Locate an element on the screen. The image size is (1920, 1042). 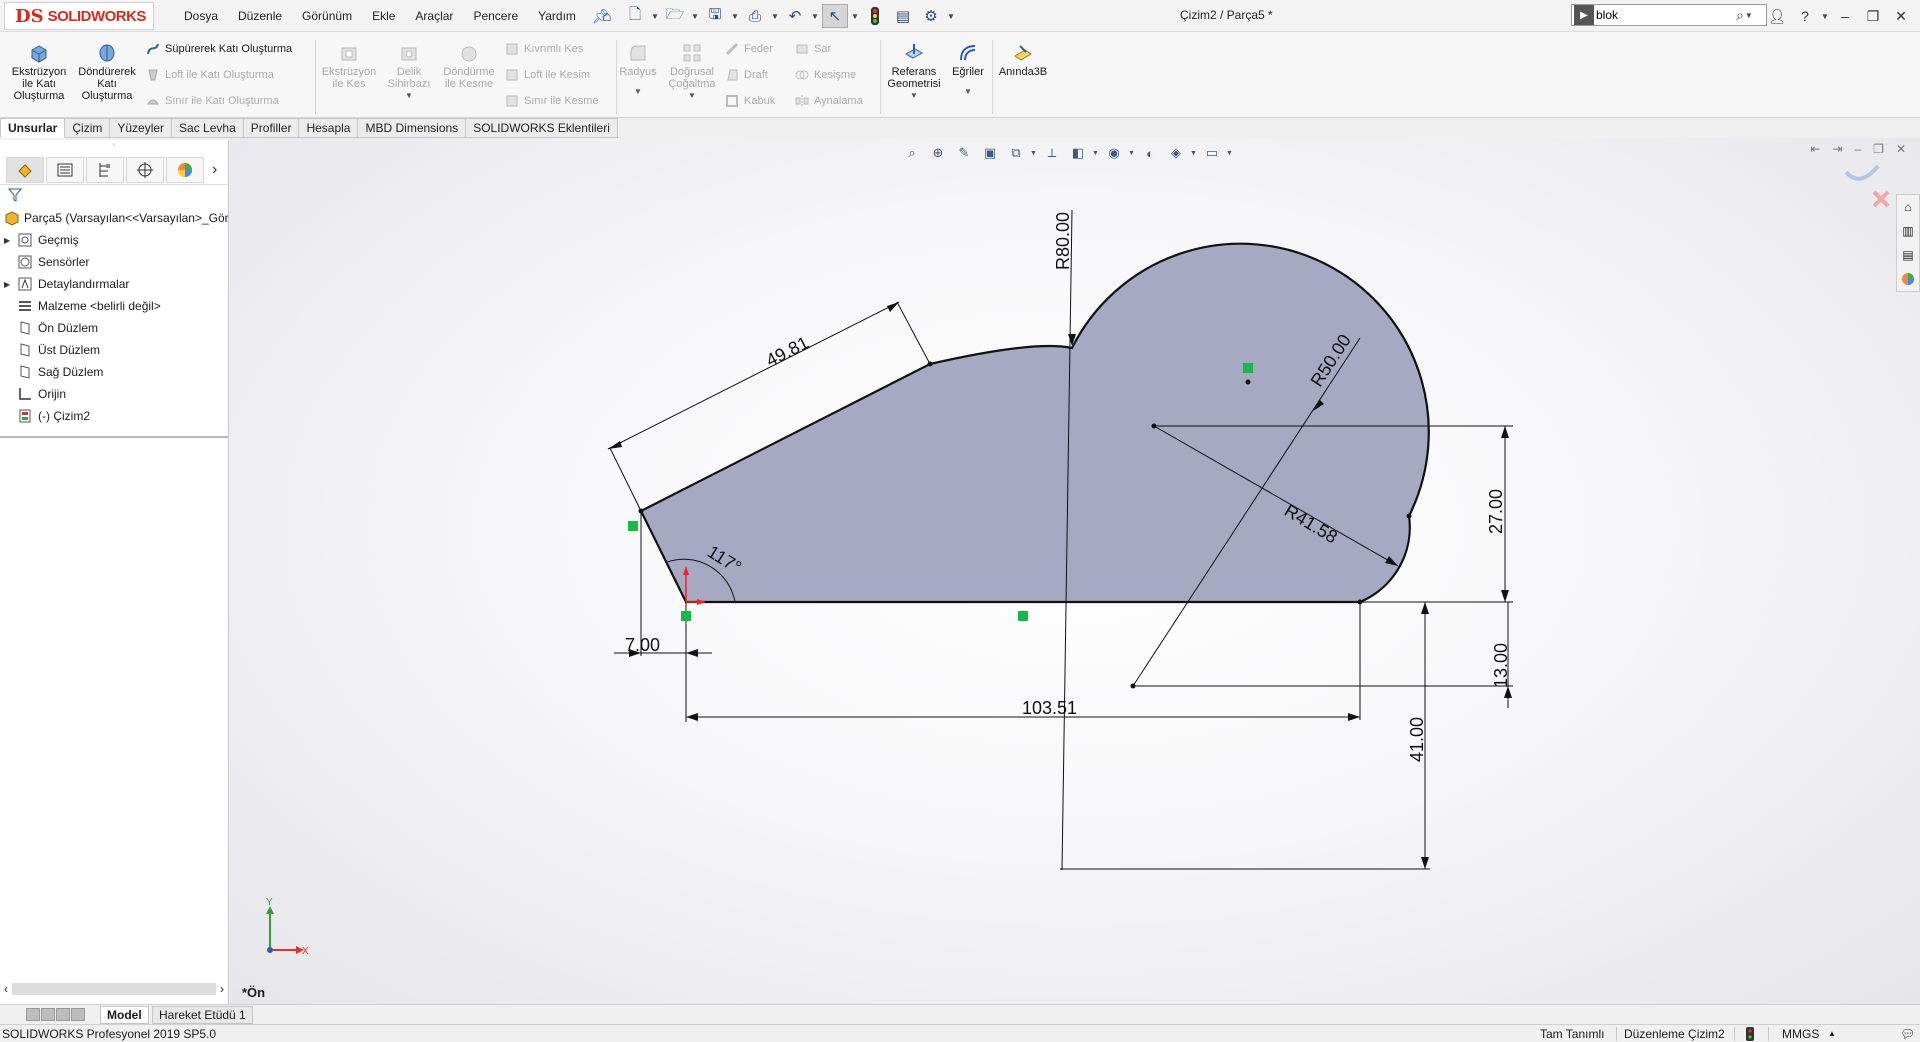
previous-view-icon: ✎ is located at coordinates (964, 153).